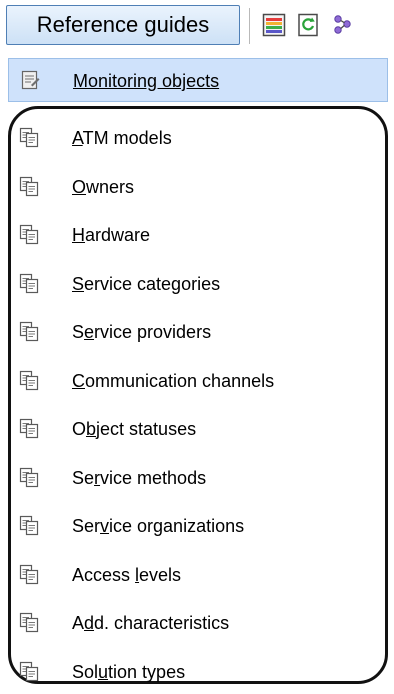  What do you see at coordinates (146, 81) in the screenshot?
I see `selected-item-label: Monitoring objects` at bounding box center [146, 81].